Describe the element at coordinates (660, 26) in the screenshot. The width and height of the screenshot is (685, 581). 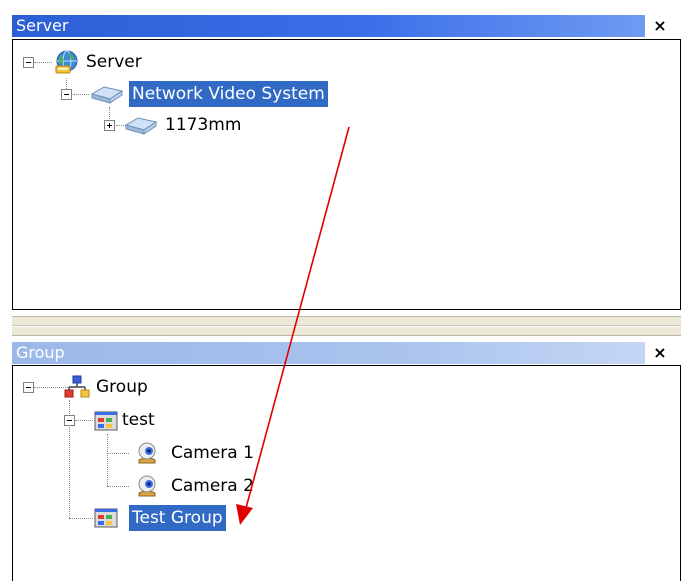
I see `server-panel-close-button: ×` at that location.